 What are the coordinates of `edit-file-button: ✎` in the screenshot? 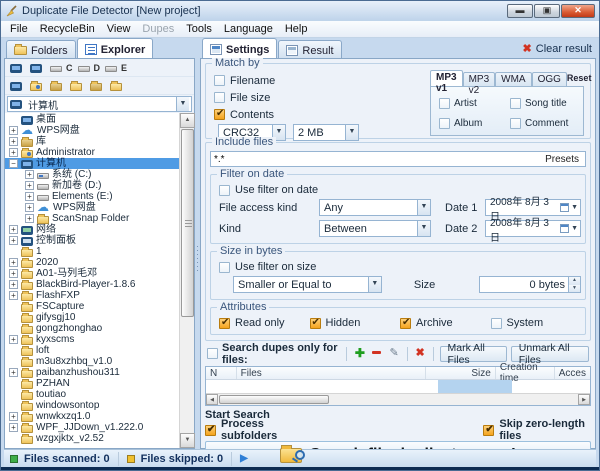 It's located at (394, 353).